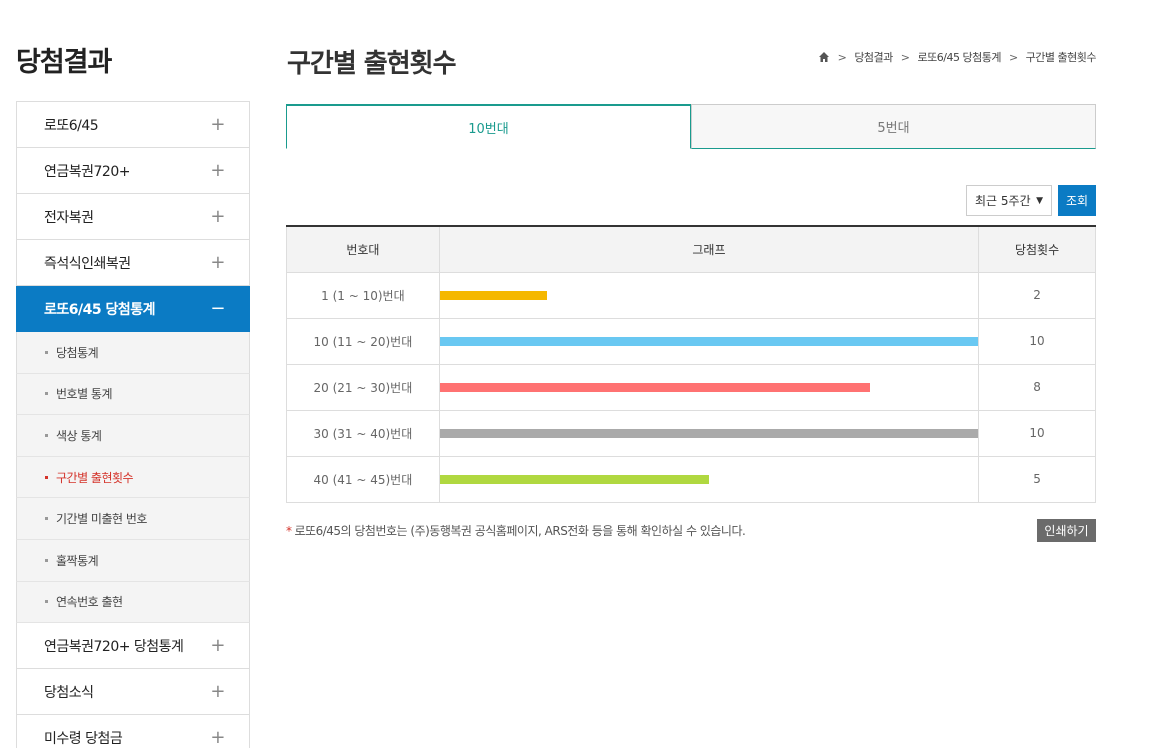  What do you see at coordinates (69, 692) in the screenshot?
I see `sidebar-item-label: 당첨소식` at bounding box center [69, 692].